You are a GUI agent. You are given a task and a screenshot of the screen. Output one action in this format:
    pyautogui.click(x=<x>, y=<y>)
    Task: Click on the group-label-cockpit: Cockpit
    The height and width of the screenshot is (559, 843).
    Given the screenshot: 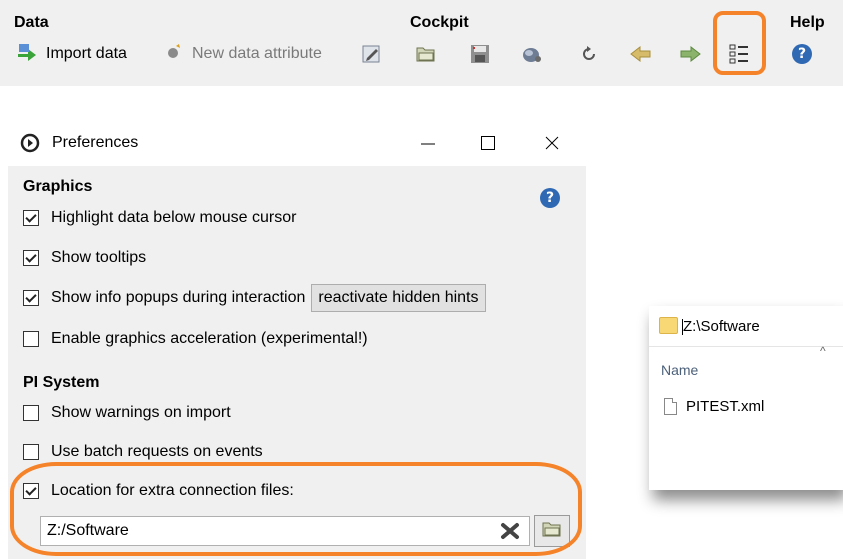 What is the action you would take?
    pyautogui.click(x=439, y=22)
    